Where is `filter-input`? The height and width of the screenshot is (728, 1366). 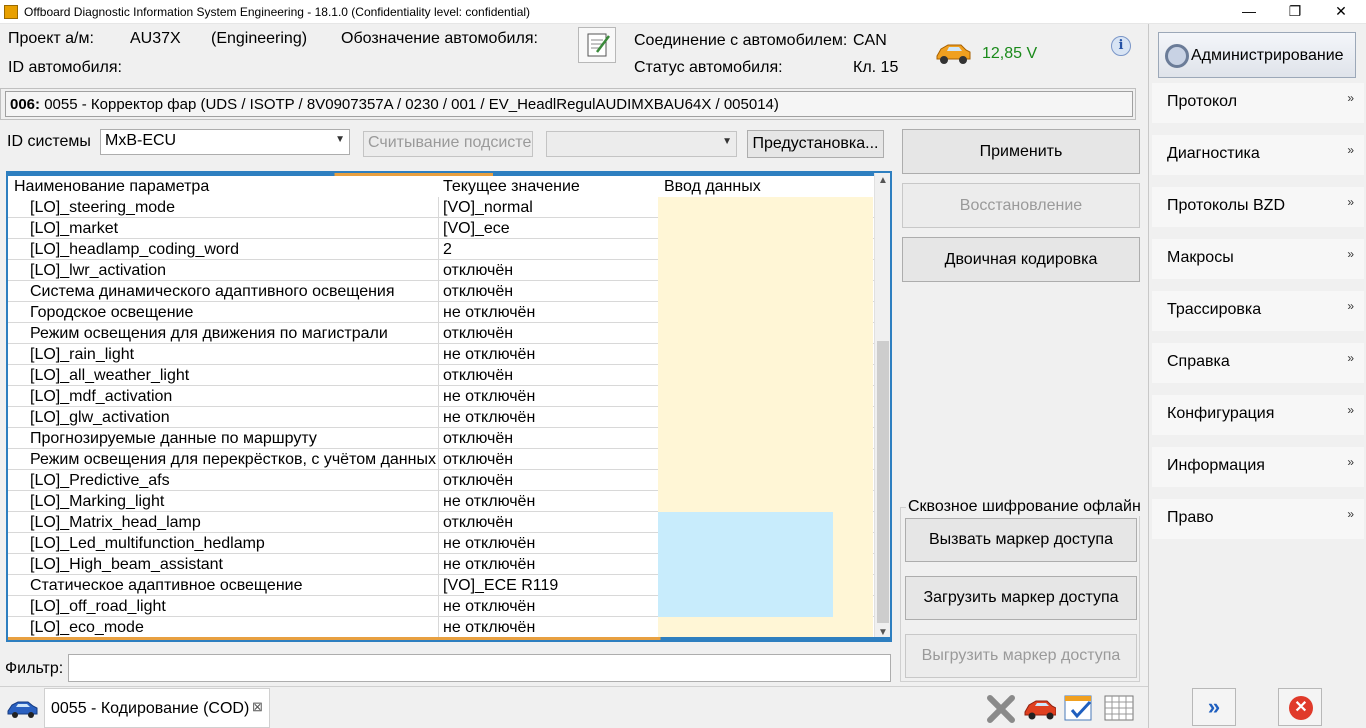
filter-input is located at coordinates (479, 668).